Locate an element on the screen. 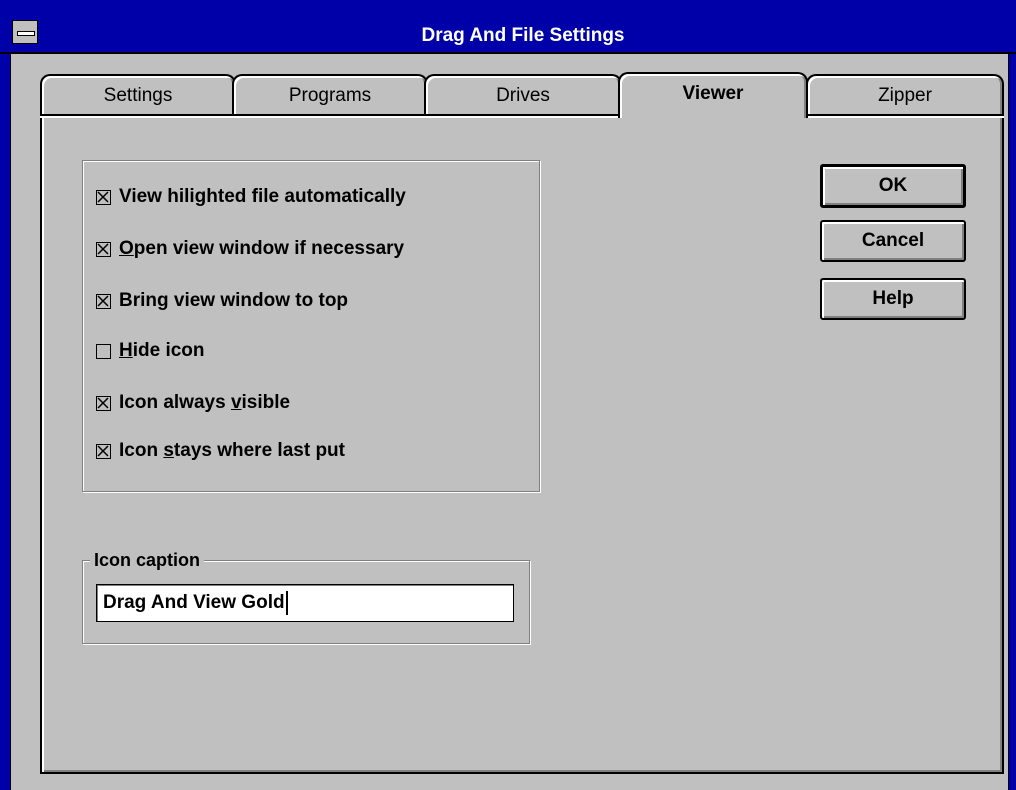  tab-programs: Programs is located at coordinates (330, 94).